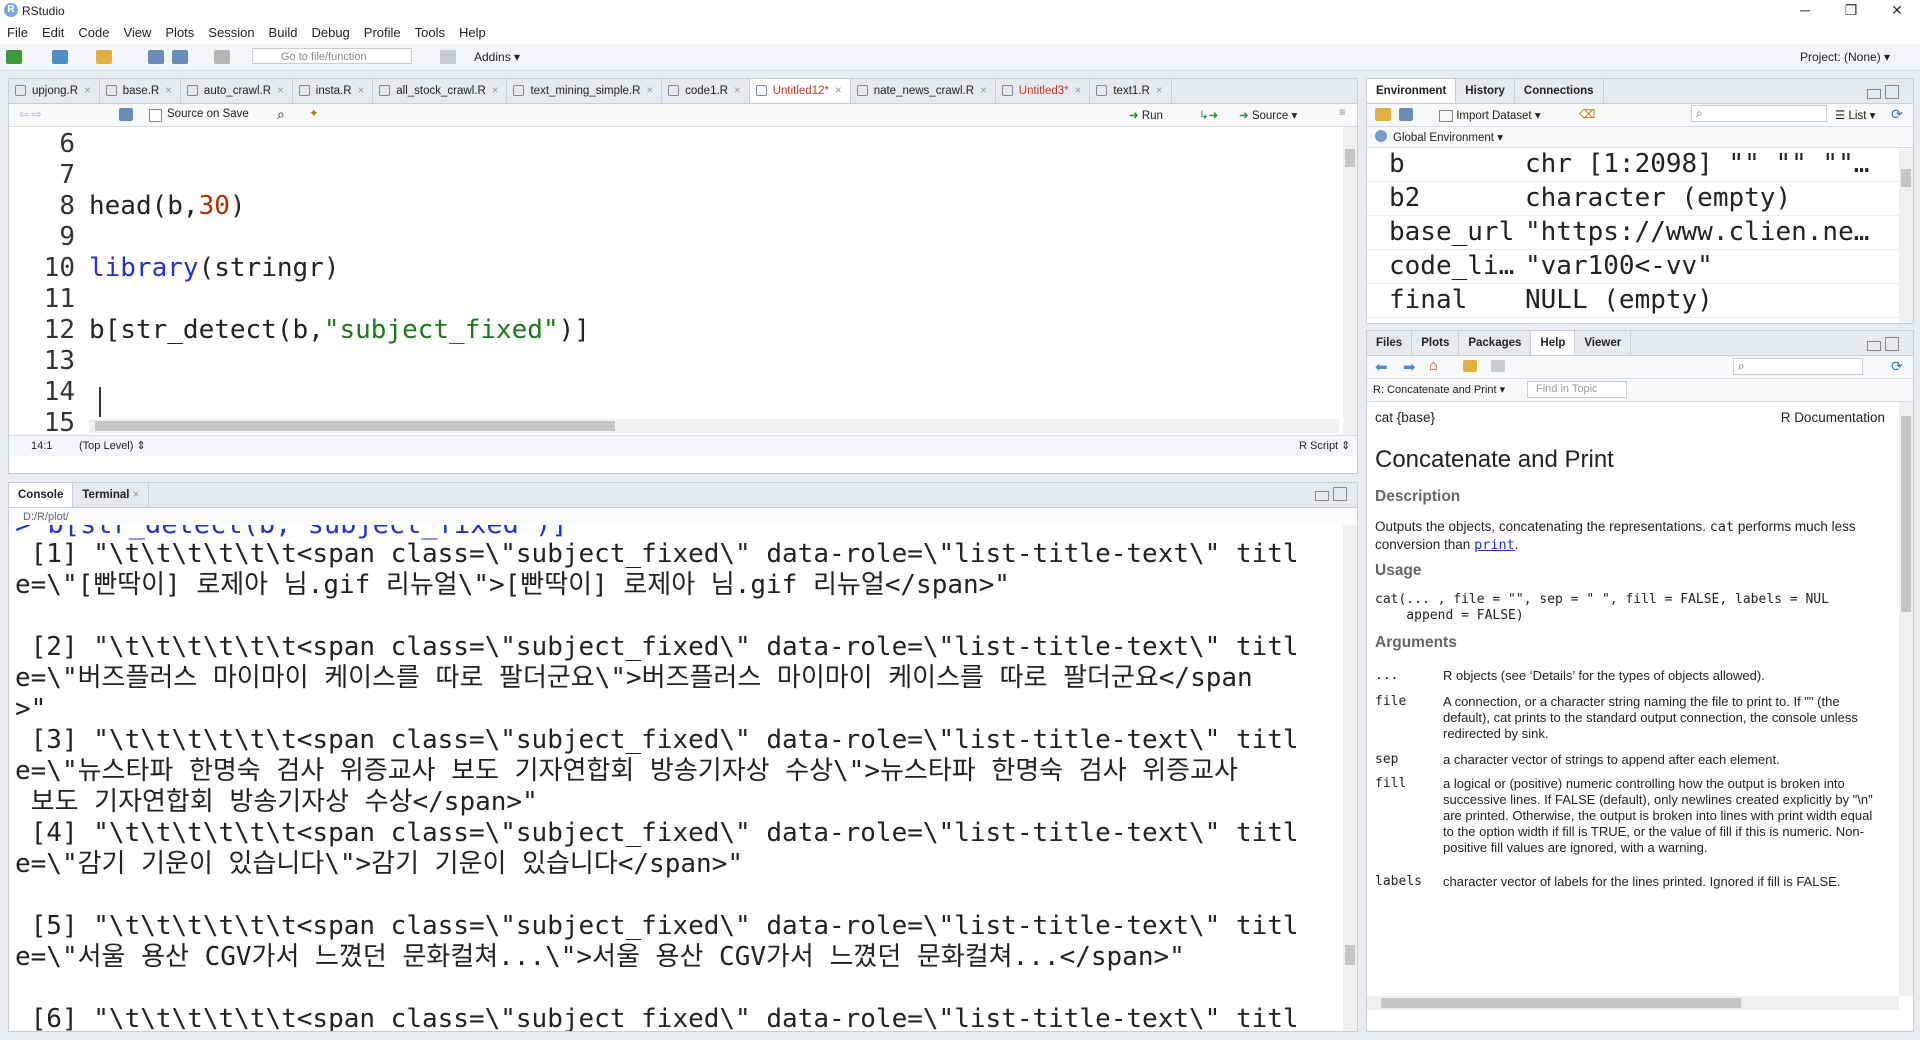 Image resolution: width=1920 pixels, height=1040 pixels. What do you see at coordinates (1439, 389) in the screenshot?
I see `help-topic-selector: R: Concatenate and Print ▾` at bounding box center [1439, 389].